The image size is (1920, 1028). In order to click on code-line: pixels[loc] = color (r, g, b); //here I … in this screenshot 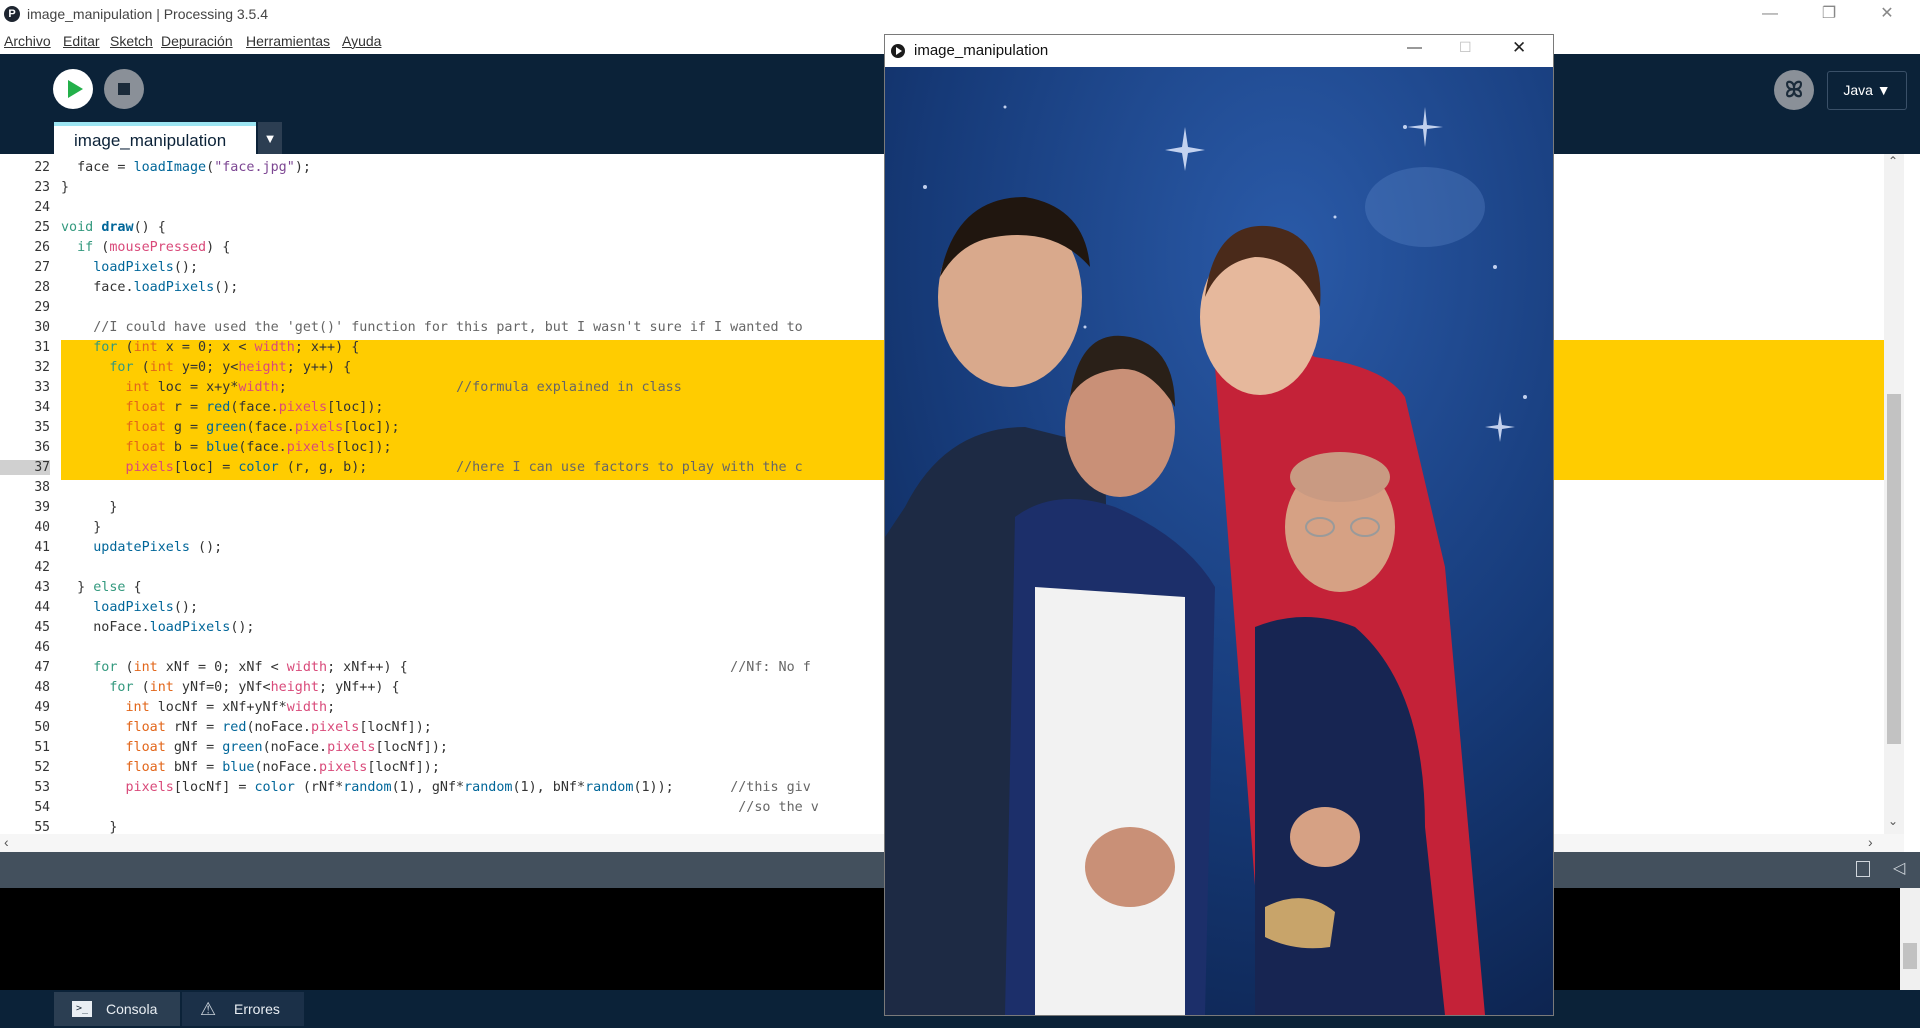, I will do `click(464, 467)`.